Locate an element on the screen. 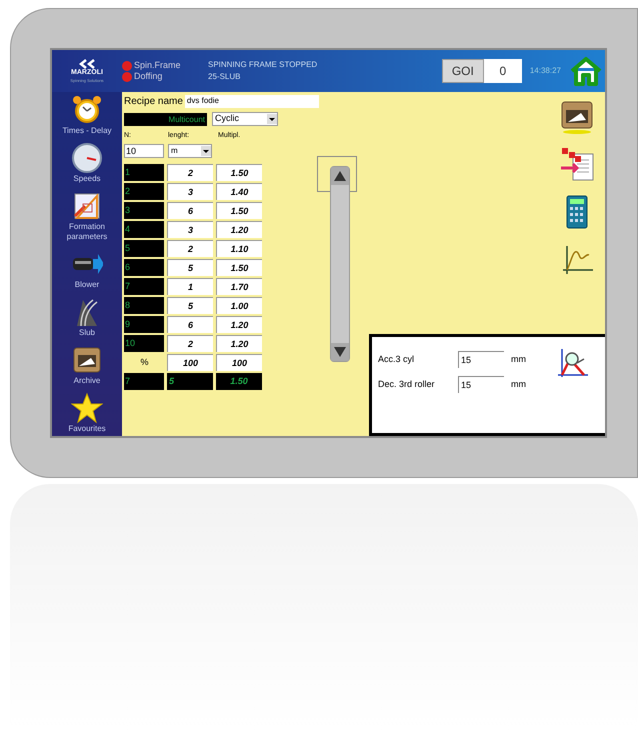 The width and height of the screenshot is (638, 744). scroll-down-icon is located at coordinates (340, 352).